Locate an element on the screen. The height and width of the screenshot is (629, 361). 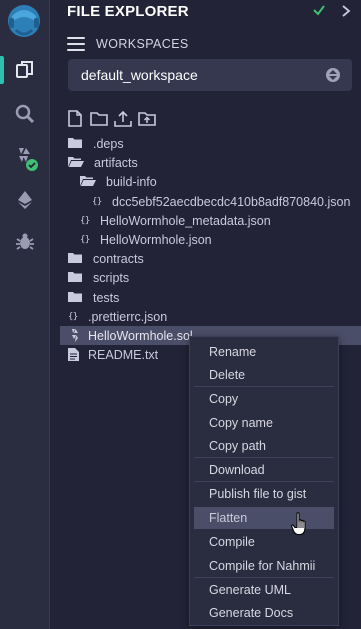
activity-bar is located at coordinates (25, 314).